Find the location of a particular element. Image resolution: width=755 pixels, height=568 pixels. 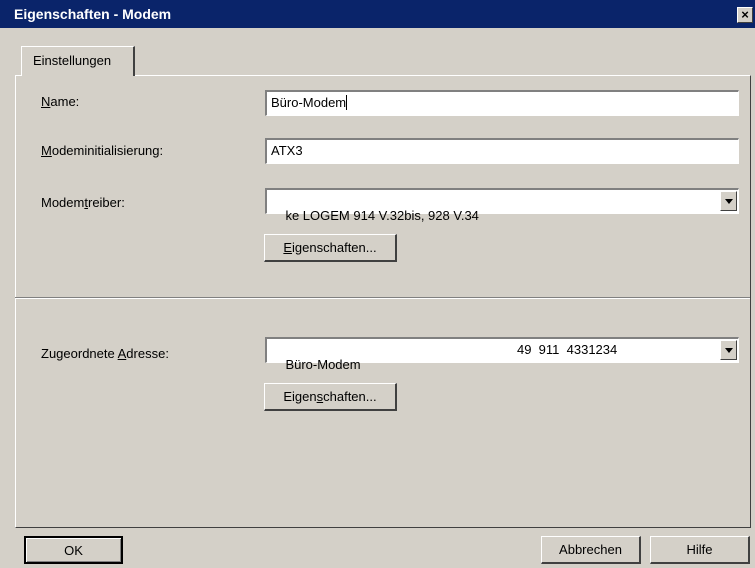

window-title: Eigenschaften - Modem is located at coordinates (93, 14).